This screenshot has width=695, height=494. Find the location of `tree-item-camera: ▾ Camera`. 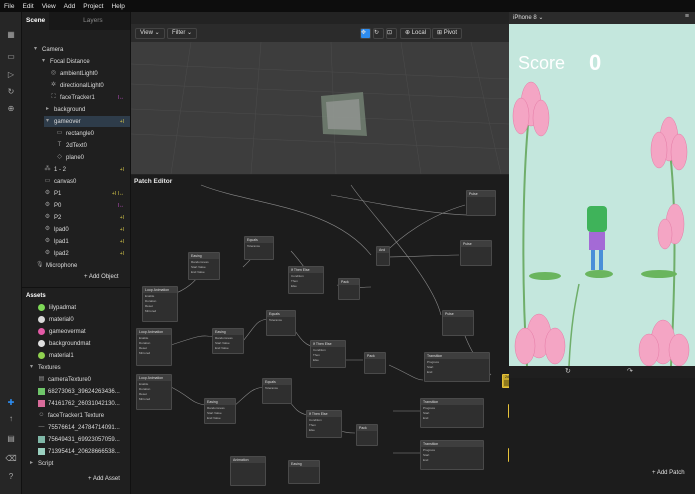

tree-item-camera: ▾ Camera is located at coordinates (47, 49).